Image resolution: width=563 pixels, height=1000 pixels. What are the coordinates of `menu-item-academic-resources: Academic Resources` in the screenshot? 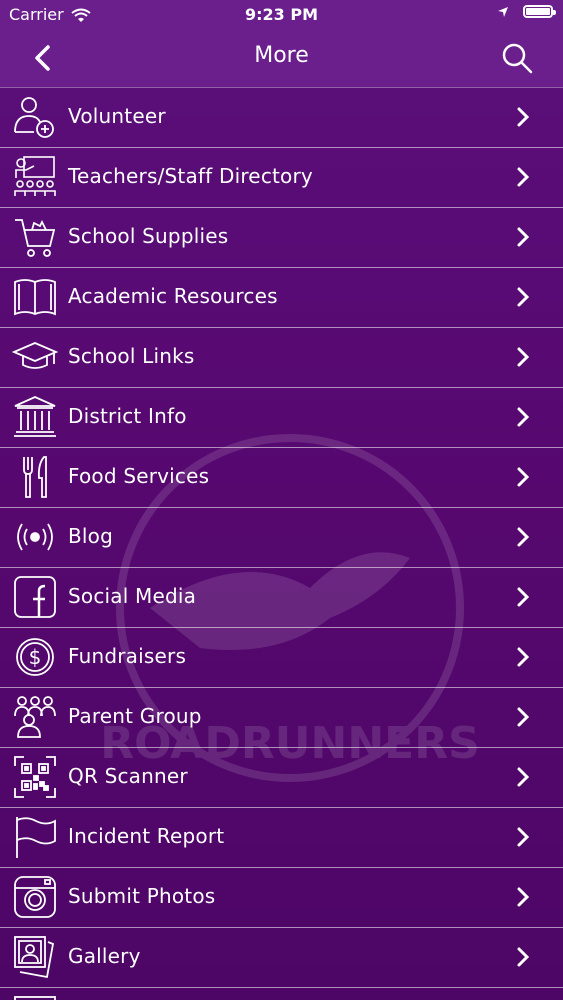 It's located at (281, 298).